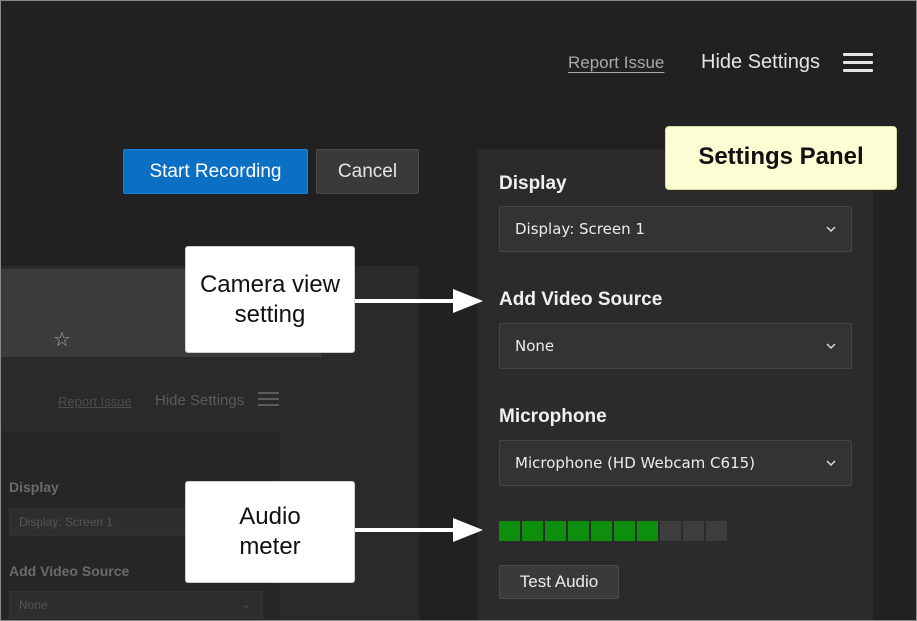 This screenshot has width=917, height=621. What do you see at coordinates (559, 582) in the screenshot?
I see `test-audio-button: Test Audio` at bounding box center [559, 582].